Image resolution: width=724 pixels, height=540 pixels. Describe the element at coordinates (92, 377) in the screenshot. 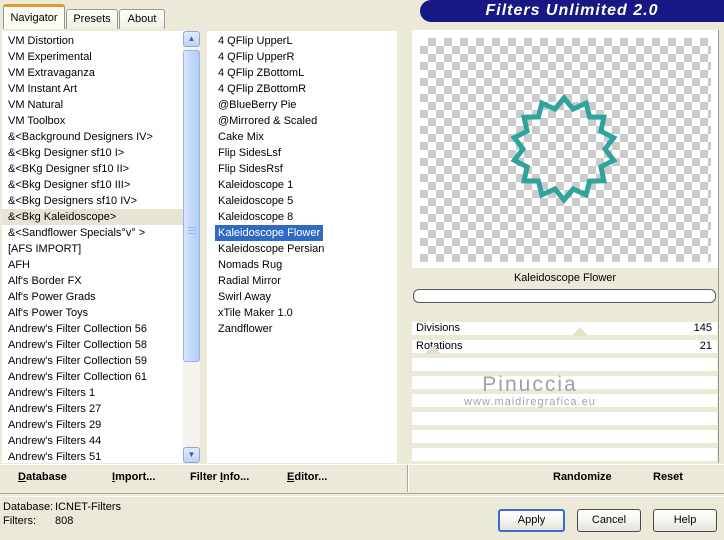

I see `category-item: Andrew's Filter Collection 61` at that location.